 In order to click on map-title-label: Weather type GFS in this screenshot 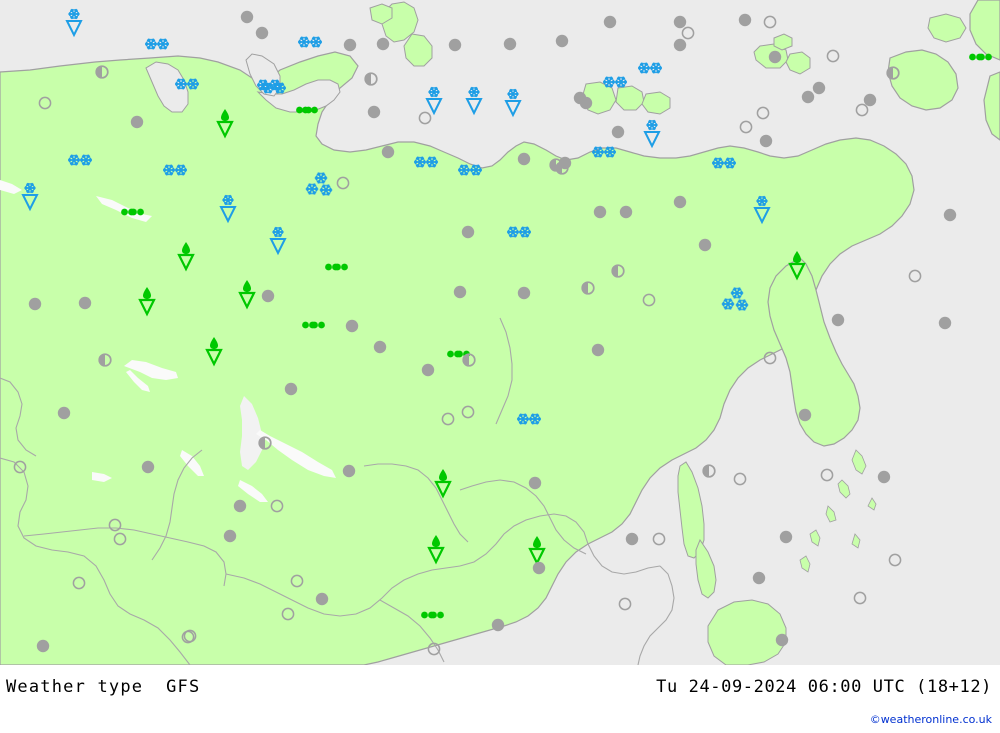, I will do `click(103, 687)`.